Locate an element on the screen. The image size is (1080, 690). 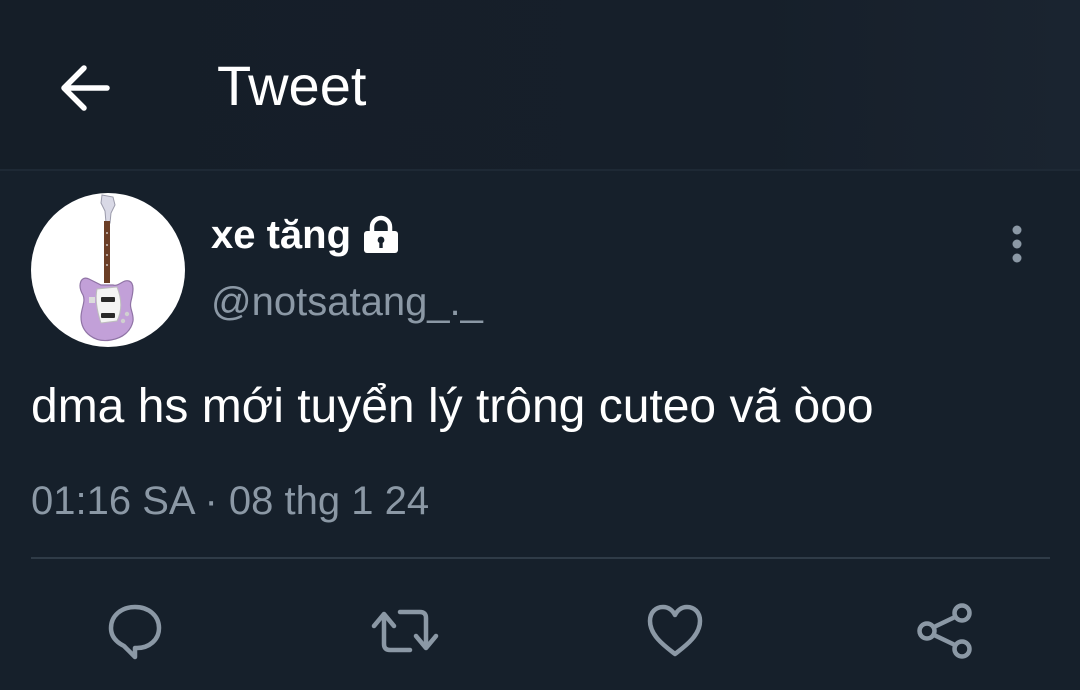
share-button is located at coordinates (945, 631).